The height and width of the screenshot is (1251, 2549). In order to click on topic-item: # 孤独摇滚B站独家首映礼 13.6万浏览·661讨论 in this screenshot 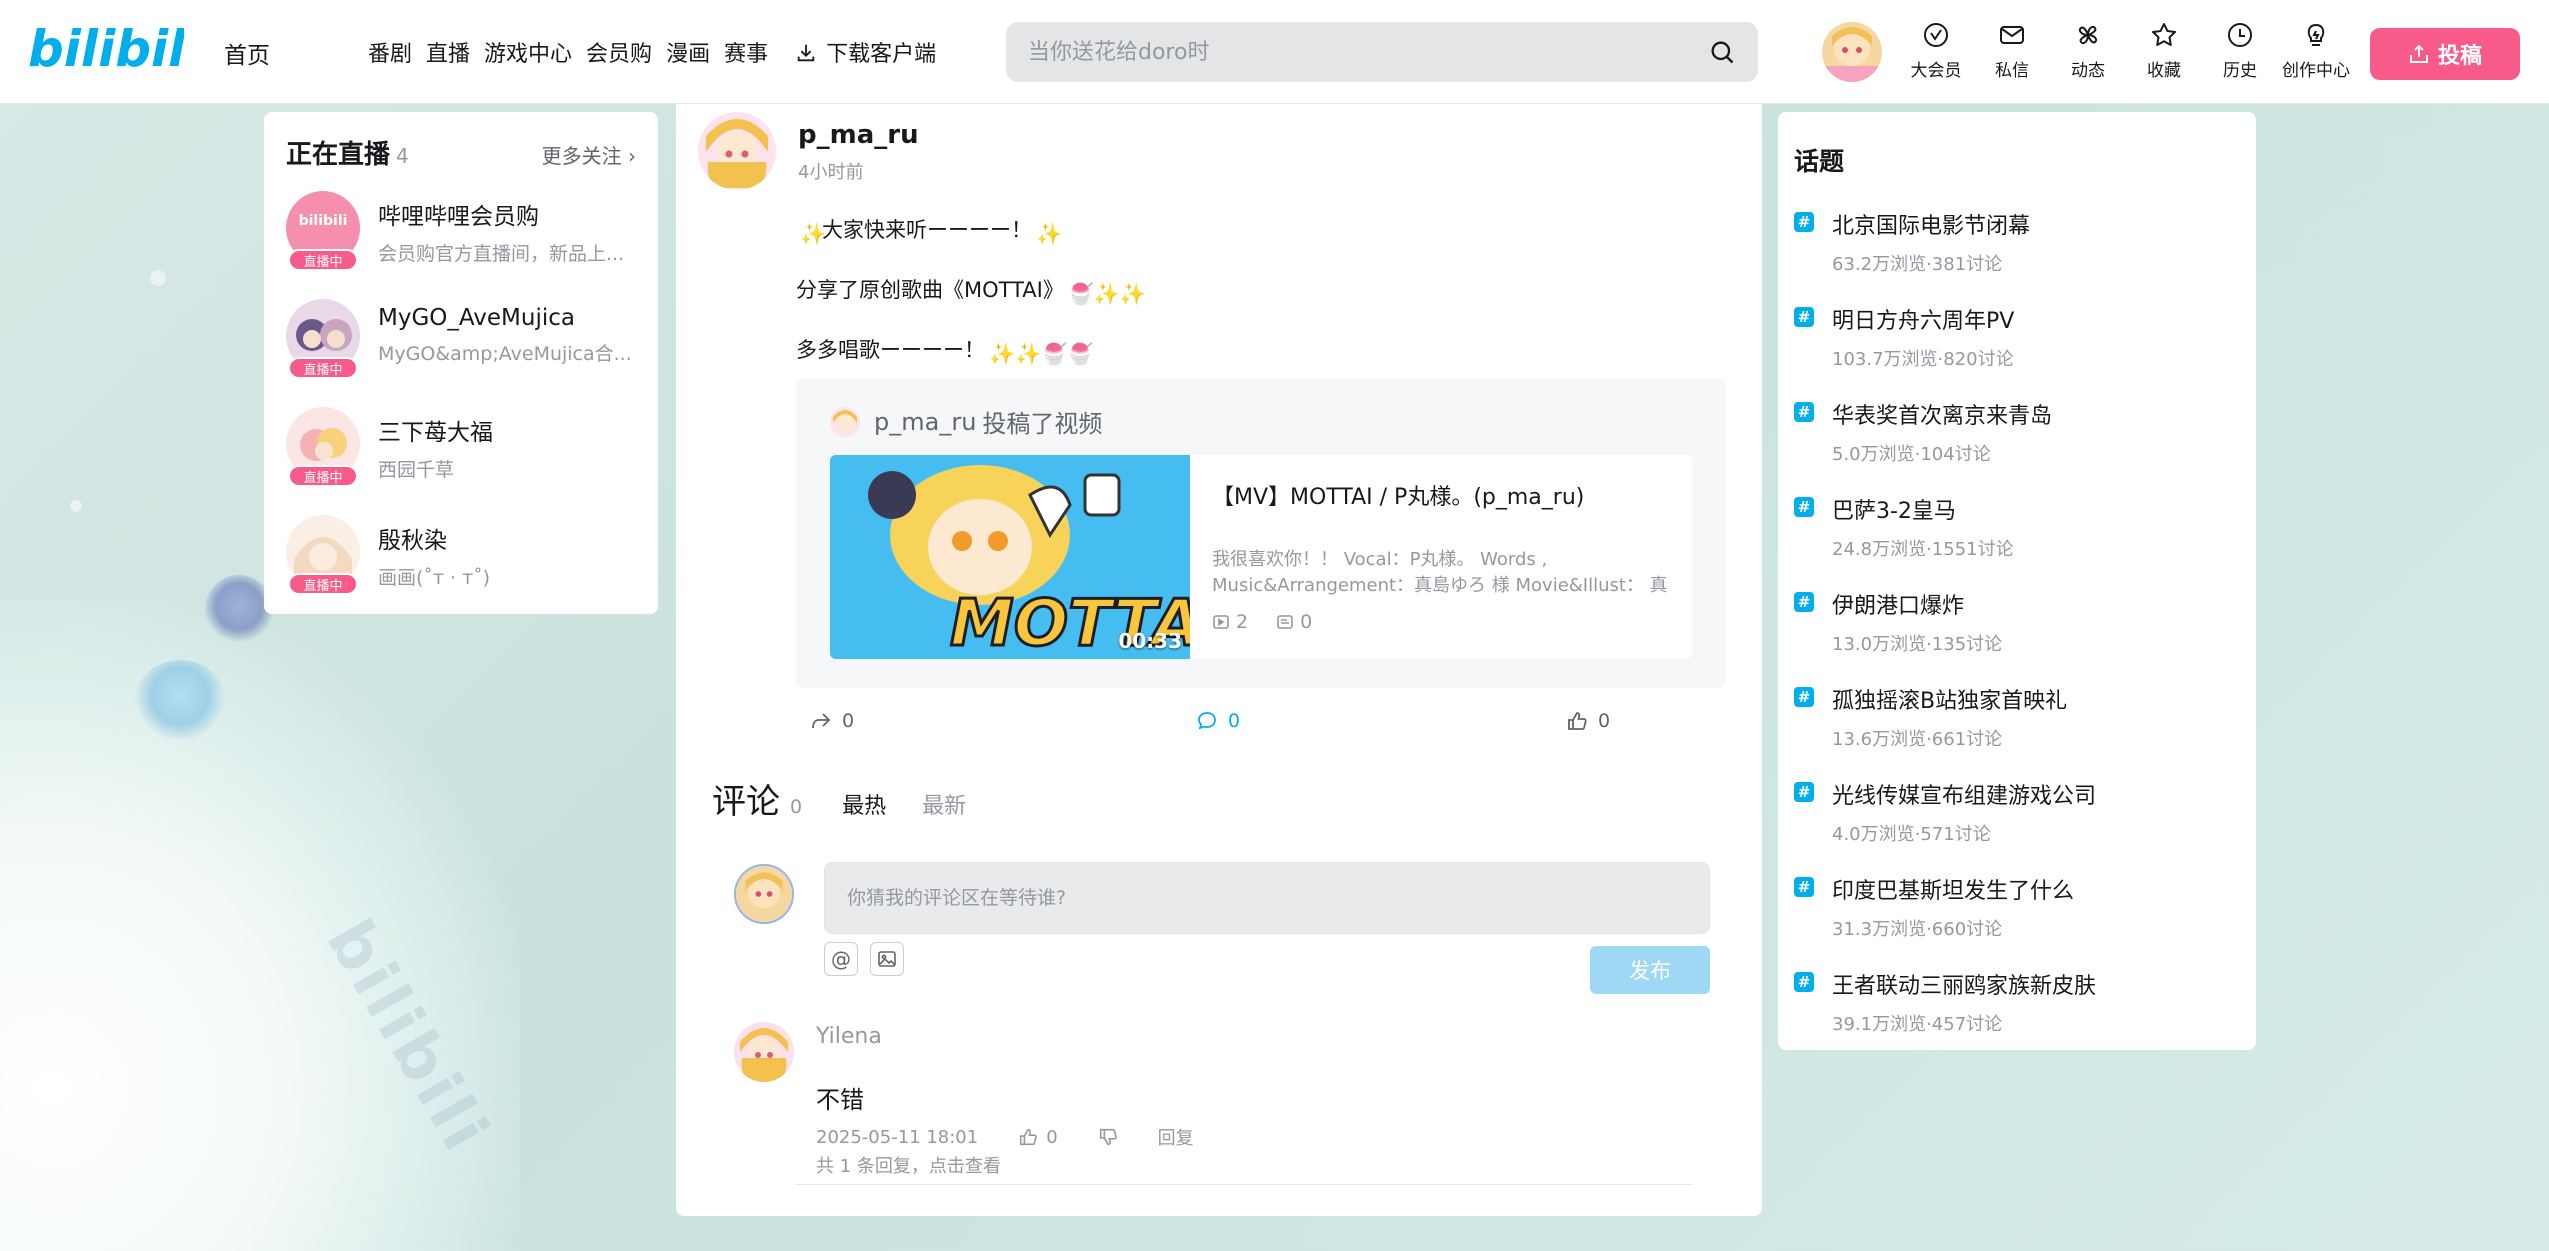, I will do `click(2017, 716)`.